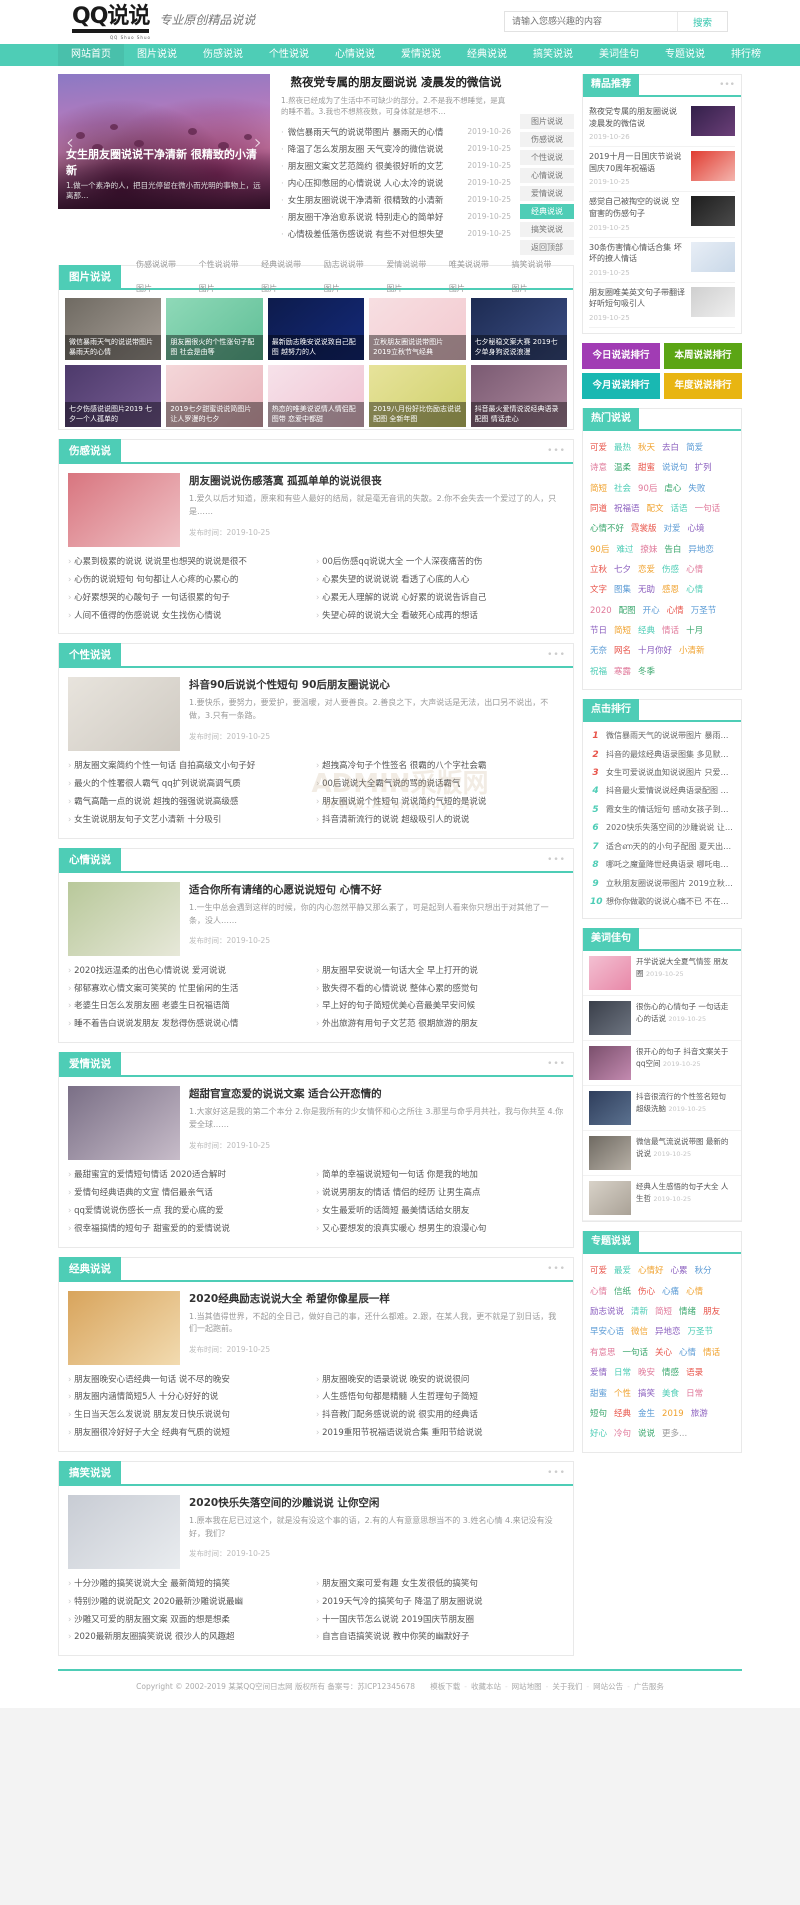 The width and height of the screenshot is (800, 1905). I want to click on hot-tag: 温柔, so click(622, 469).